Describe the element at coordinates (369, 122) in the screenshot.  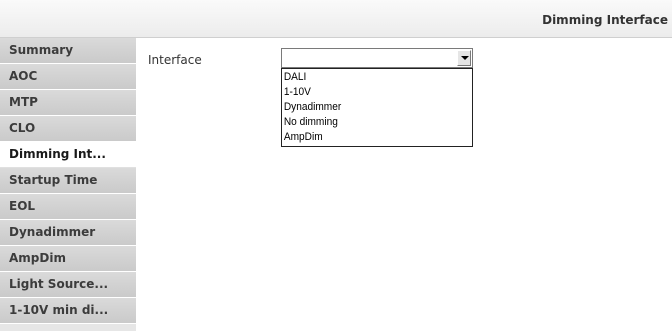
I see `dropdown-option-no-dimming: No dimming` at that location.